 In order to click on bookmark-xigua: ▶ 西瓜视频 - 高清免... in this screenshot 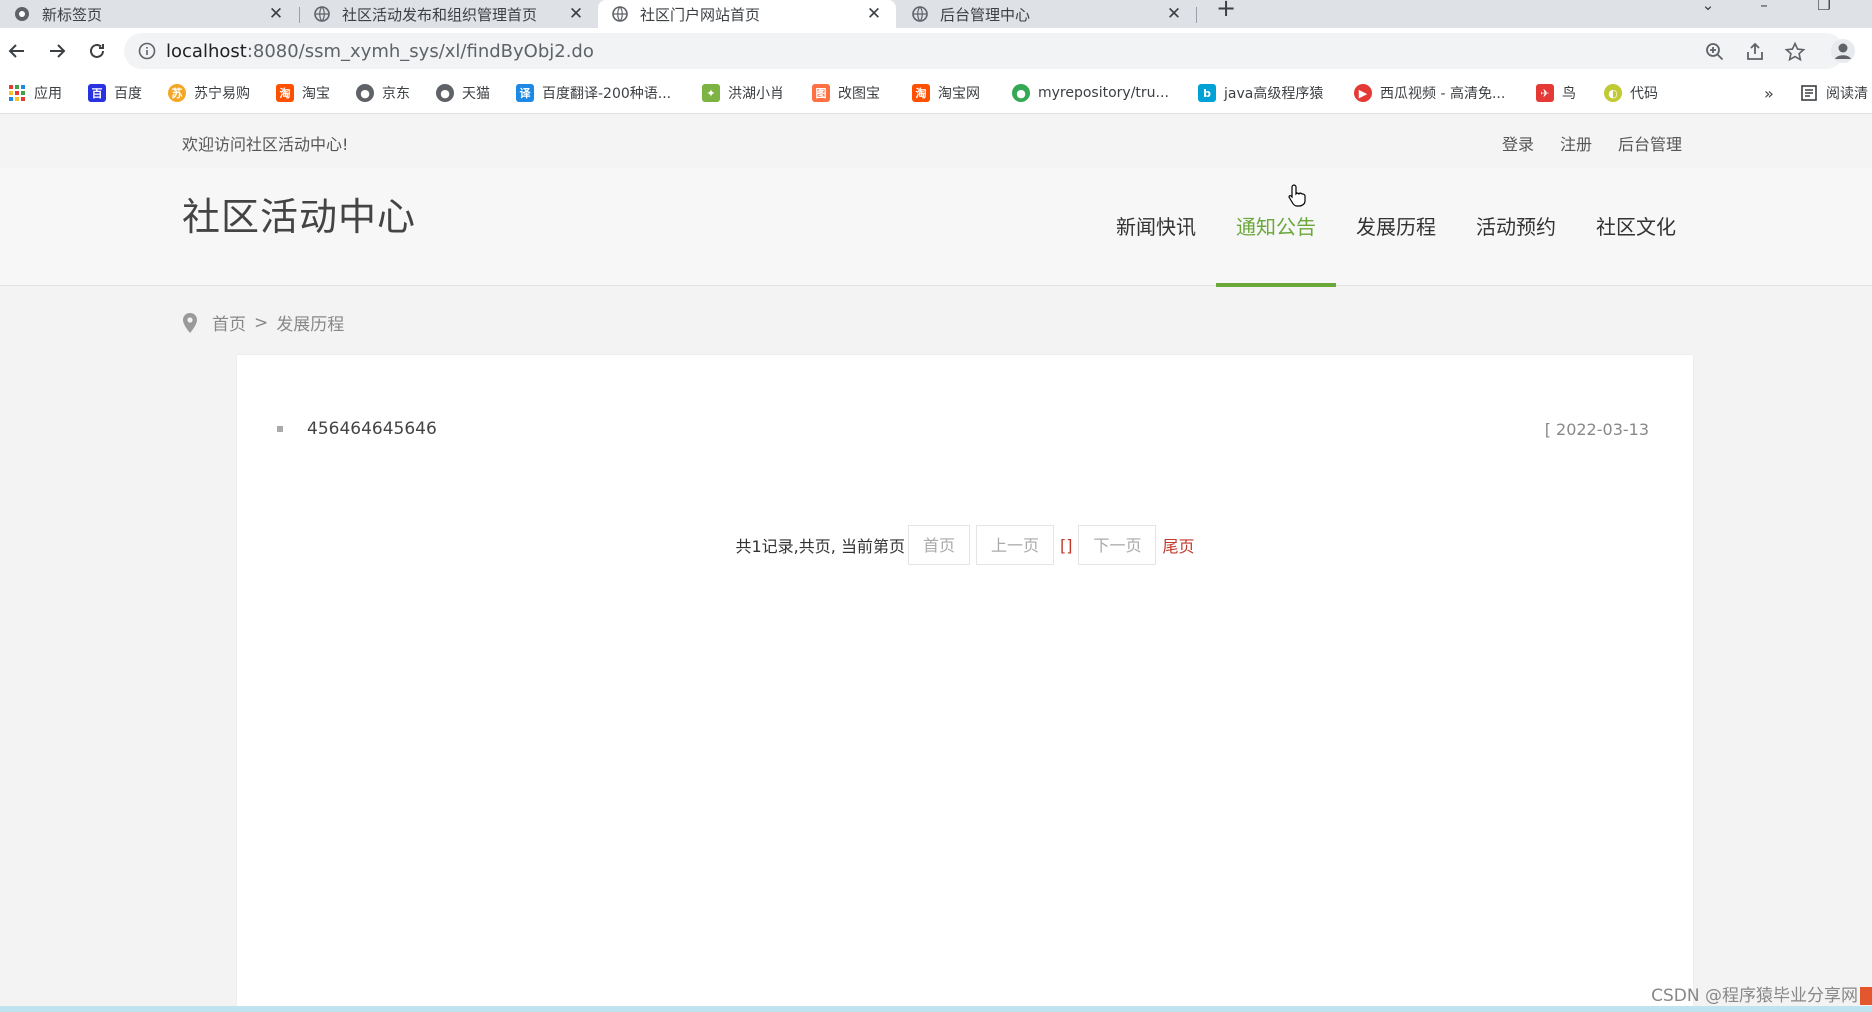, I will do `click(1429, 93)`.